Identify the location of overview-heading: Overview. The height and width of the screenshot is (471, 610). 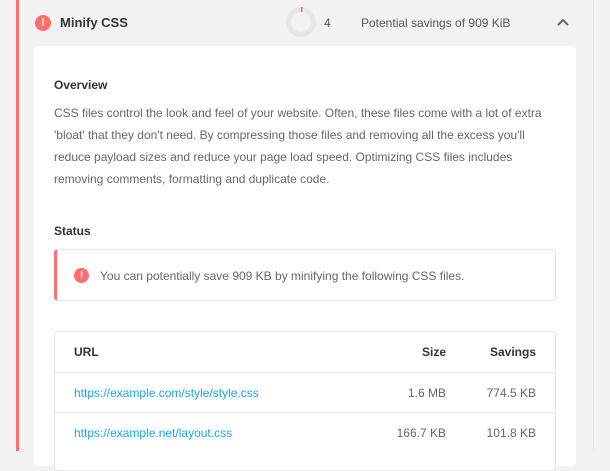
(81, 85).